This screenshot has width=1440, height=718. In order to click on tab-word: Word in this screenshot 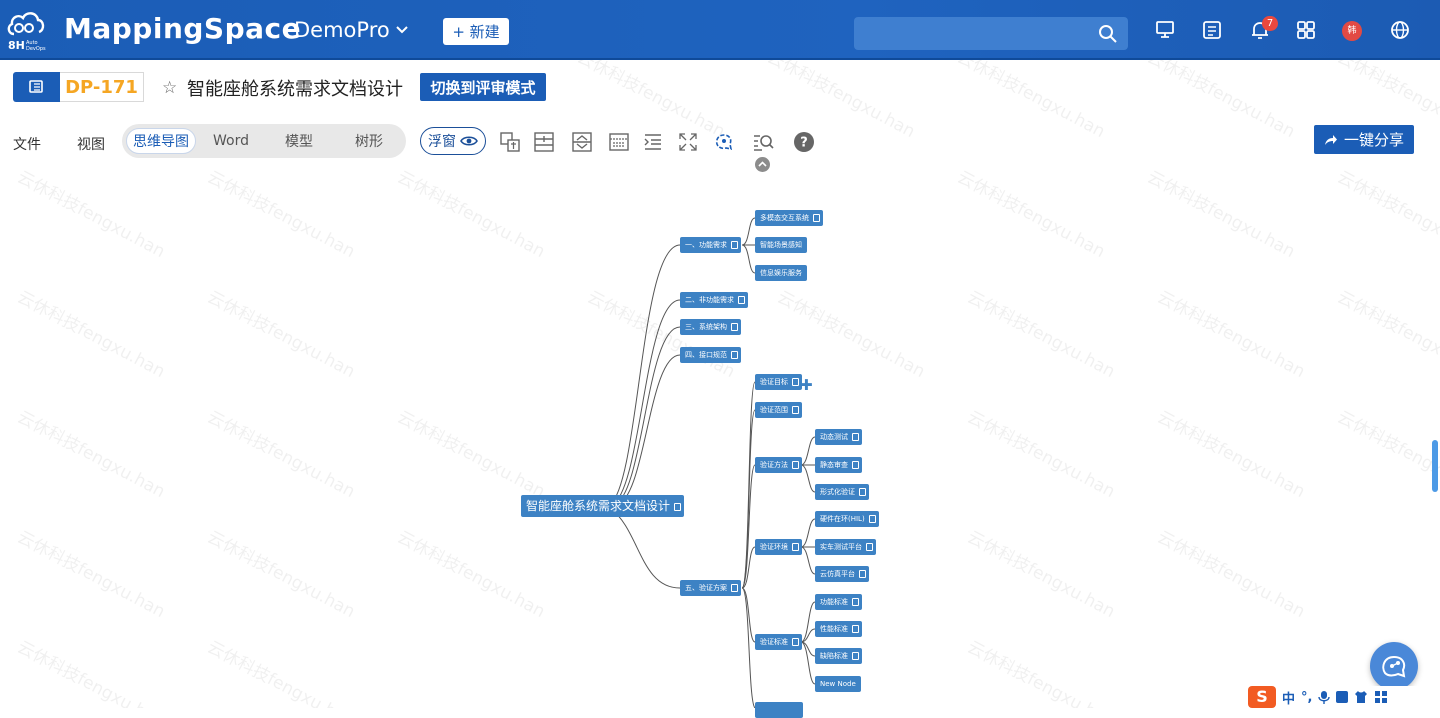, I will do `click(231, 141)`.